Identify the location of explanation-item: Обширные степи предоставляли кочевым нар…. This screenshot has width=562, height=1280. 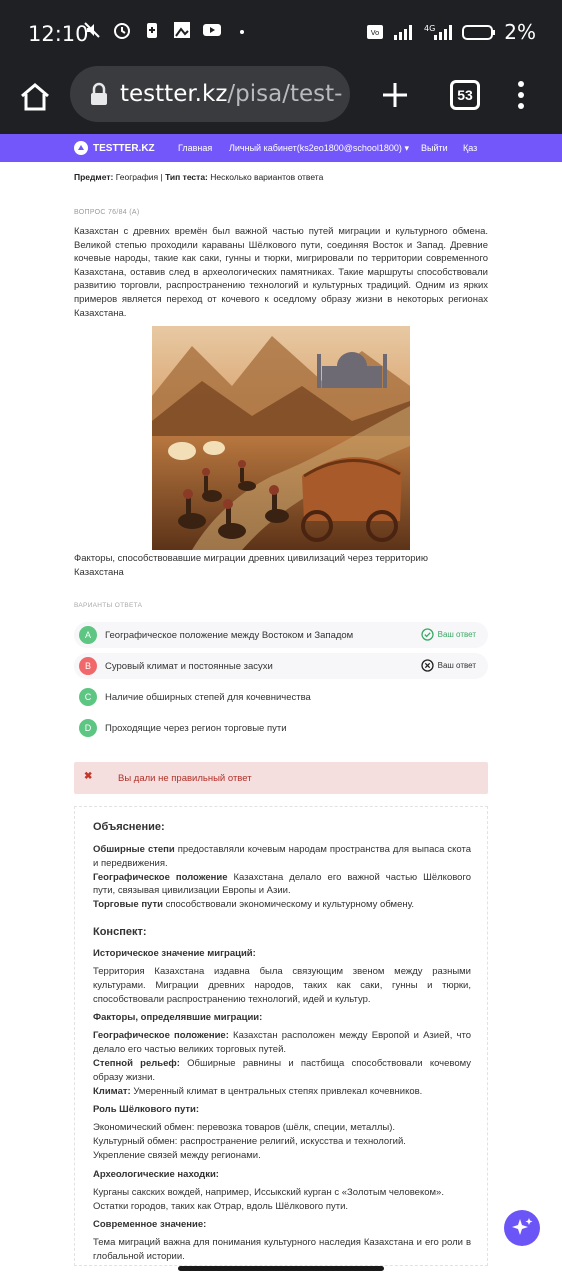
(282, 857).